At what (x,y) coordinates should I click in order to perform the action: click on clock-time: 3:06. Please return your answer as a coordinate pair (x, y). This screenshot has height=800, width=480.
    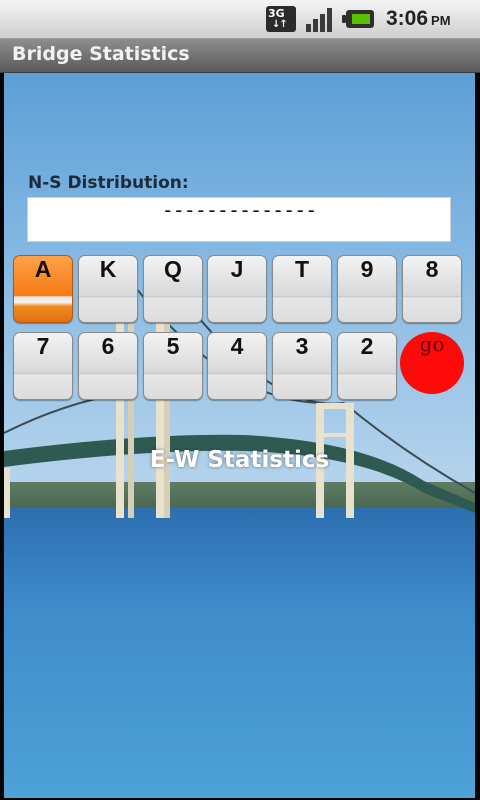
    Looking at the image, I should click on (407, 18).